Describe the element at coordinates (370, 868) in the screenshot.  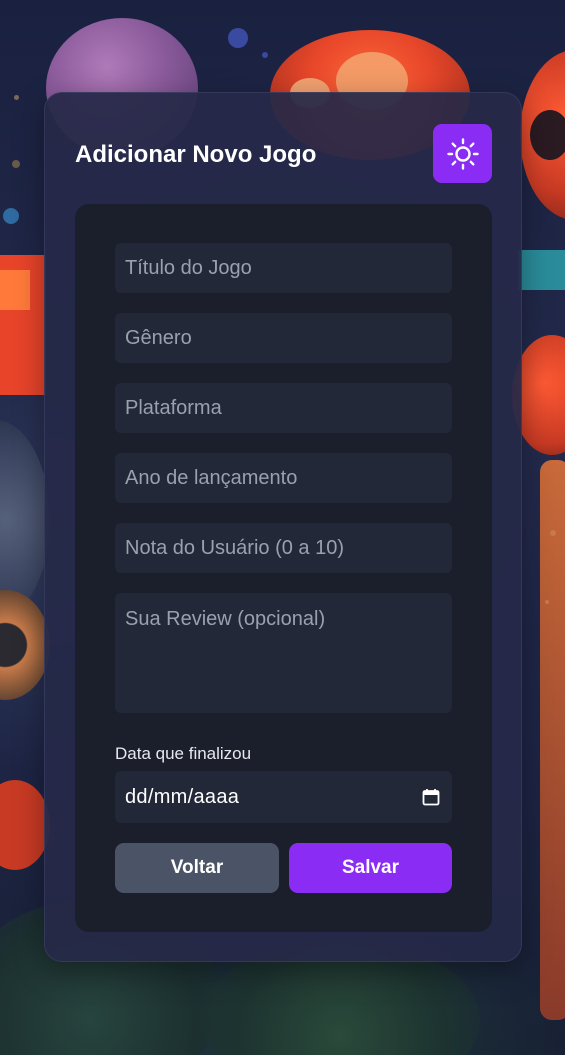
I see `save-button: Salvar` at that location.